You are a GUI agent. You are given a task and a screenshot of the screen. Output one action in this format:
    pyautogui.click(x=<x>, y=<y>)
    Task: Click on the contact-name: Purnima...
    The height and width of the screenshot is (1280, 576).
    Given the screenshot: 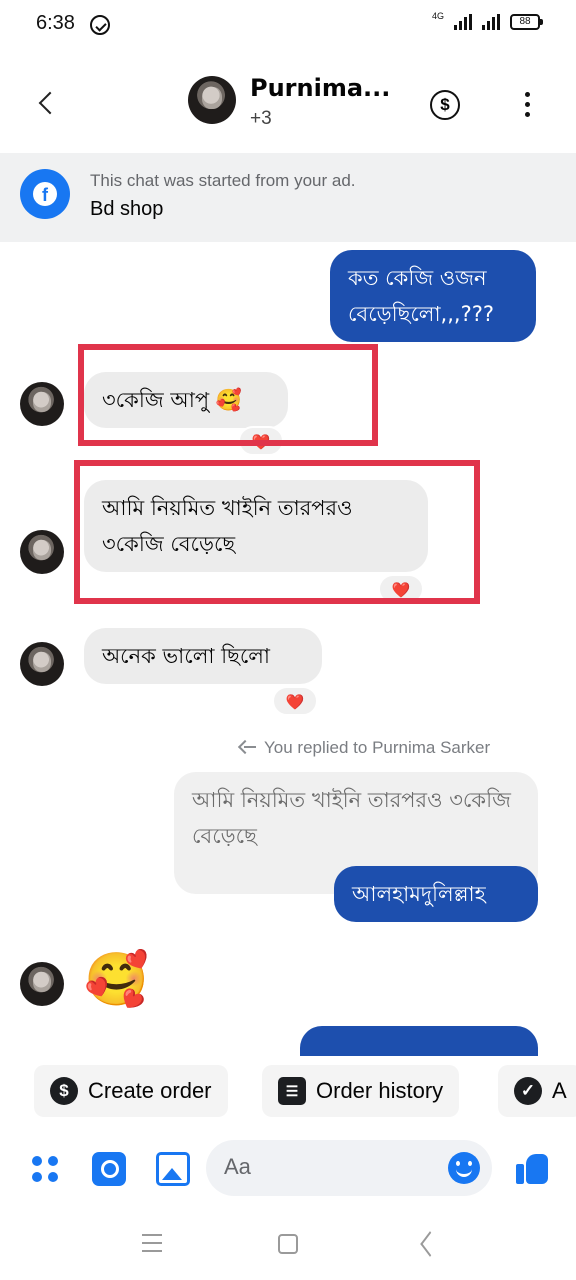 What is the action you would take?
    pyautogui.click(x=320, y=88)
    